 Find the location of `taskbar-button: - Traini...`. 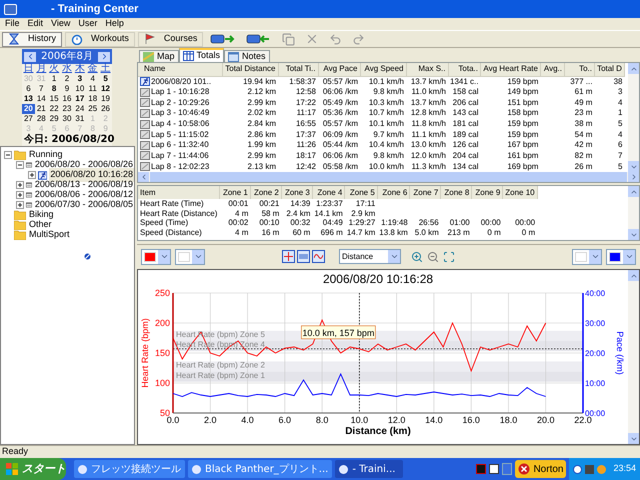

taskbar-button: - Traini... is located at coordinates (369, 469).